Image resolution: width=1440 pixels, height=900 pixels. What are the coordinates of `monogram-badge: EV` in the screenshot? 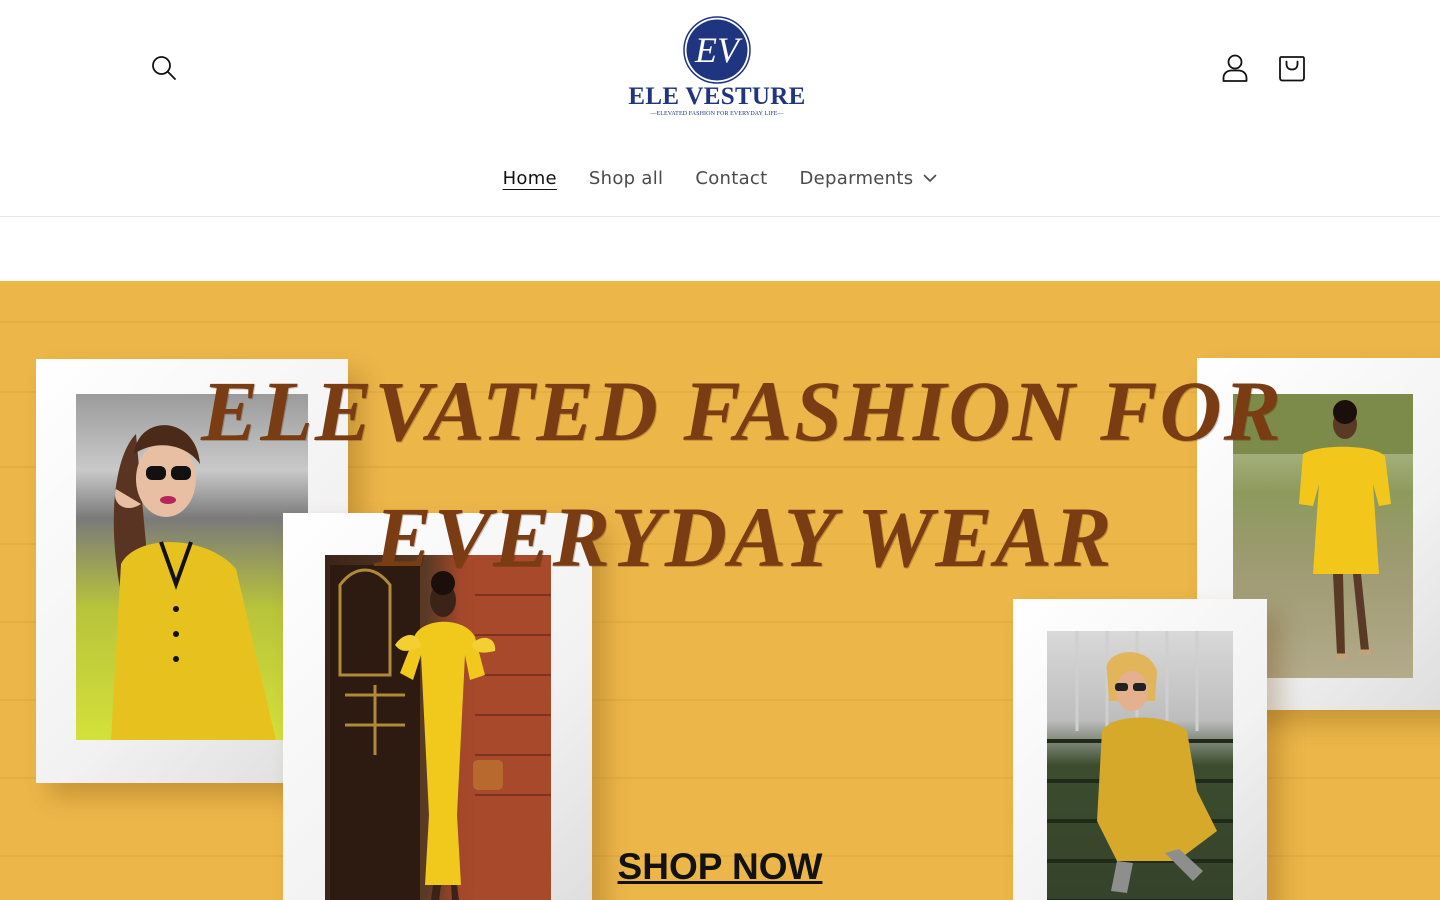 It's located at (717, 50).